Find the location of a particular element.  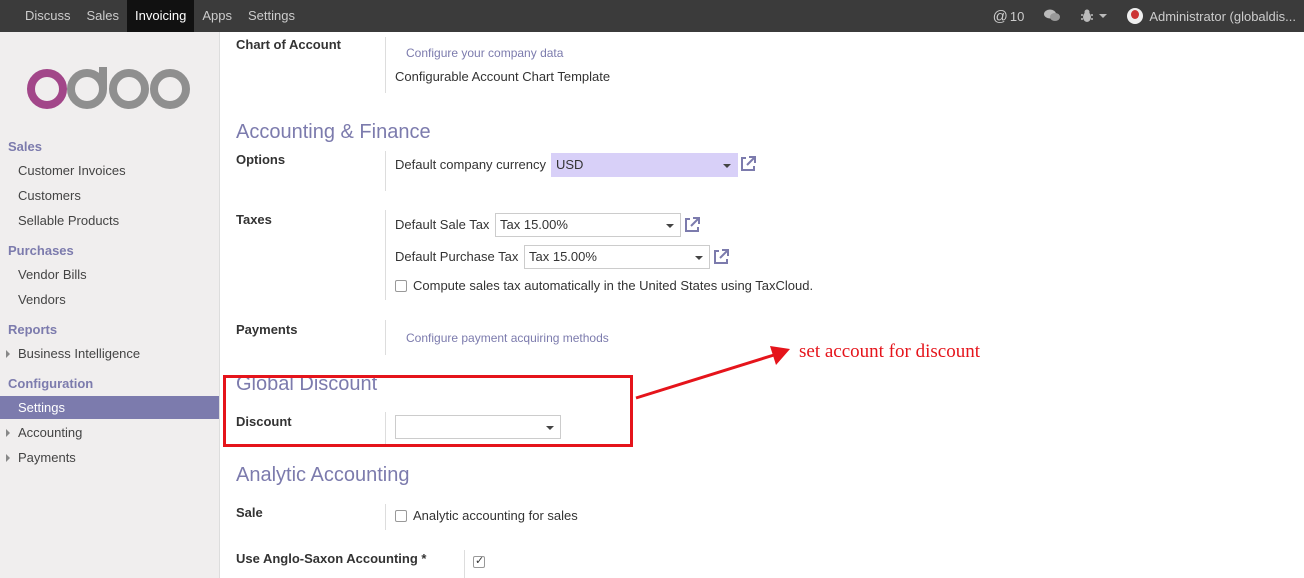

mentions-button: @ 10 is located at coordinates (1009, 16).